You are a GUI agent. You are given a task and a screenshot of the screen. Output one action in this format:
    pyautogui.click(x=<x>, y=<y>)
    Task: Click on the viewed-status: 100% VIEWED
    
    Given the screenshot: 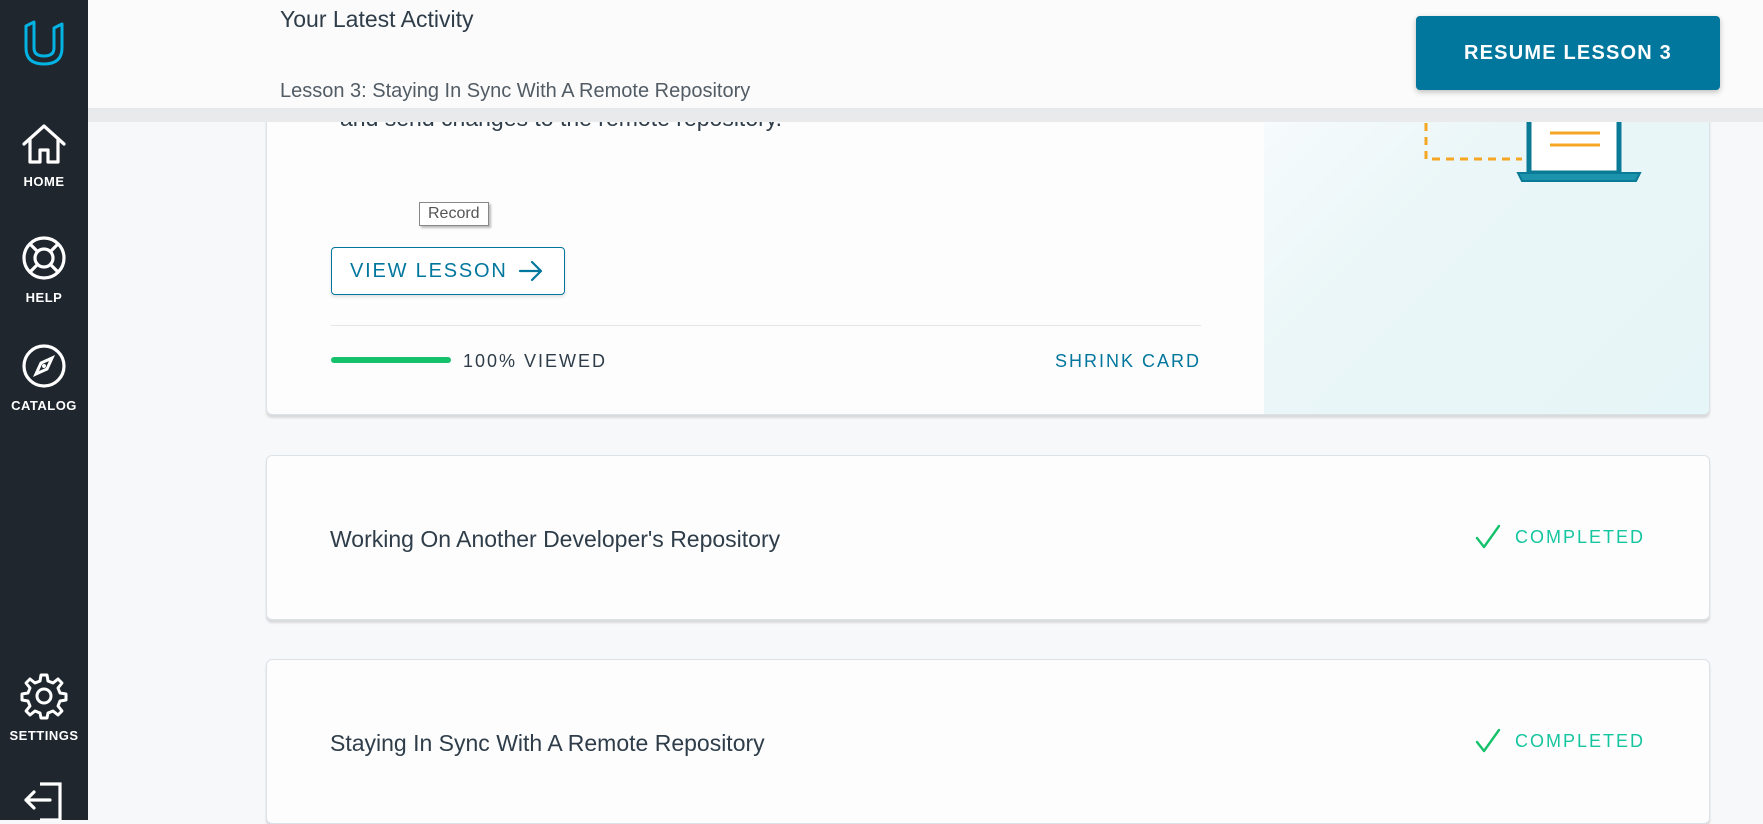 What is the action you would take?
    pyautogui.click(x=535, y=361)
    